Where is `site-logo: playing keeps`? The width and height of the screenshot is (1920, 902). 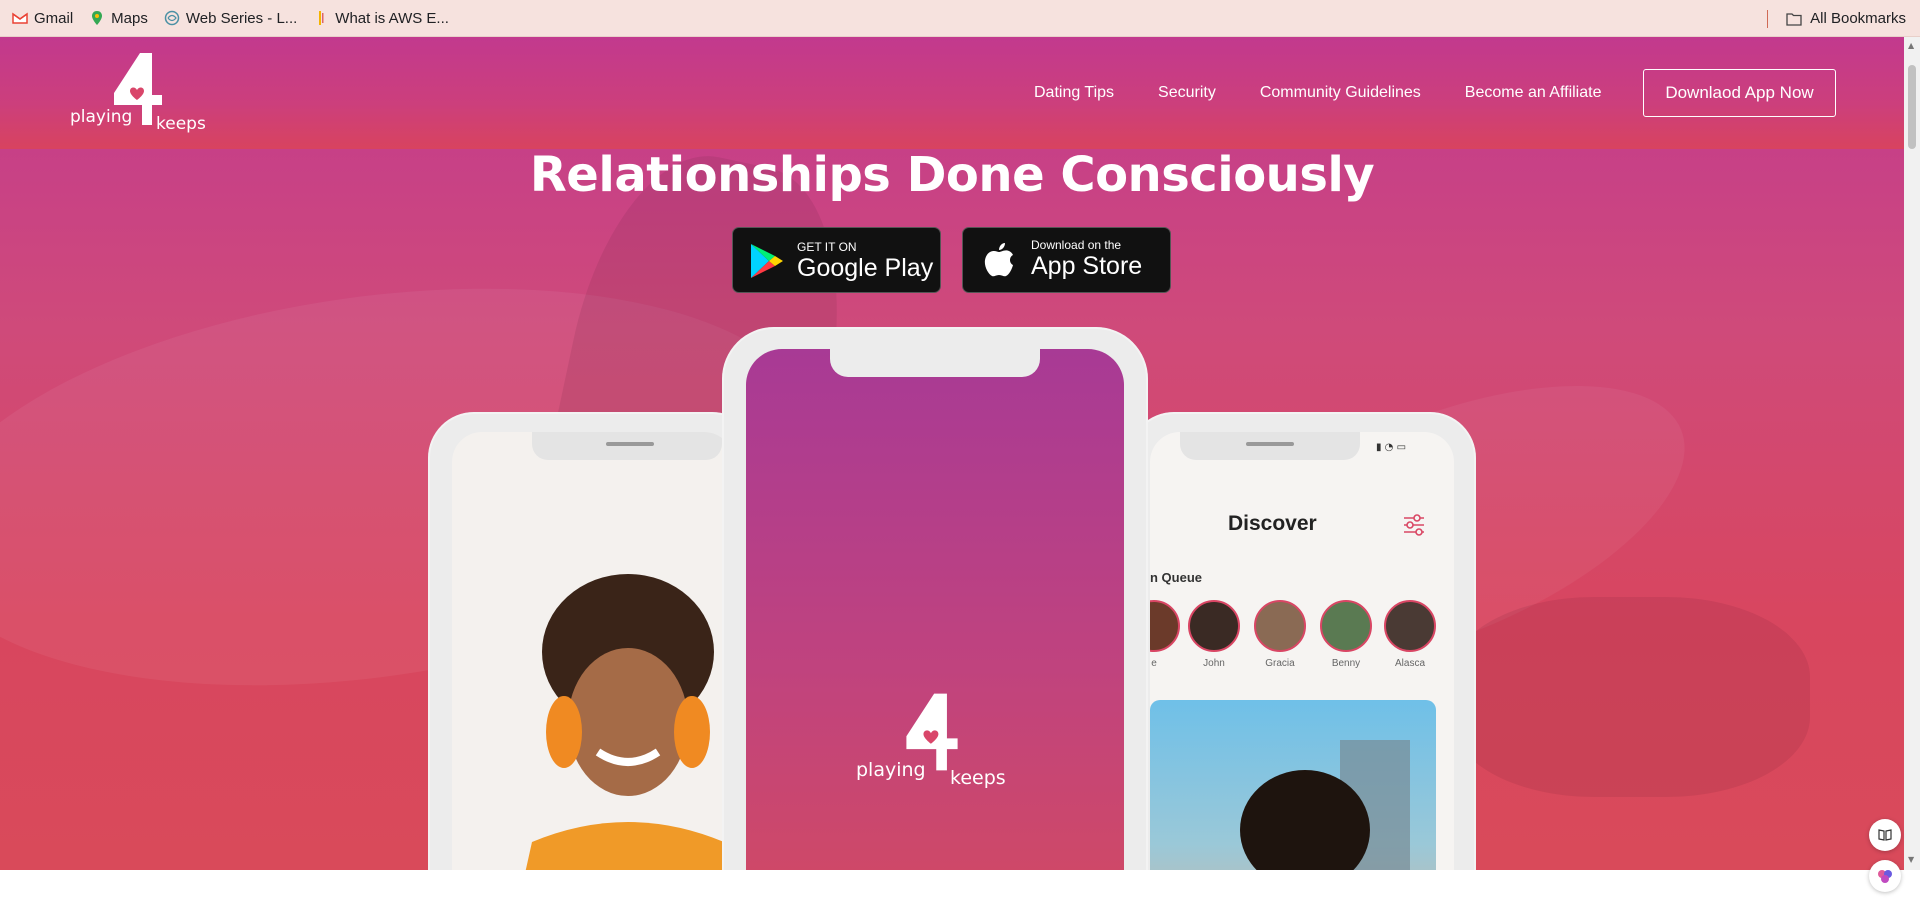 site-logo: playing keeps is located at coordinates (138, 94).